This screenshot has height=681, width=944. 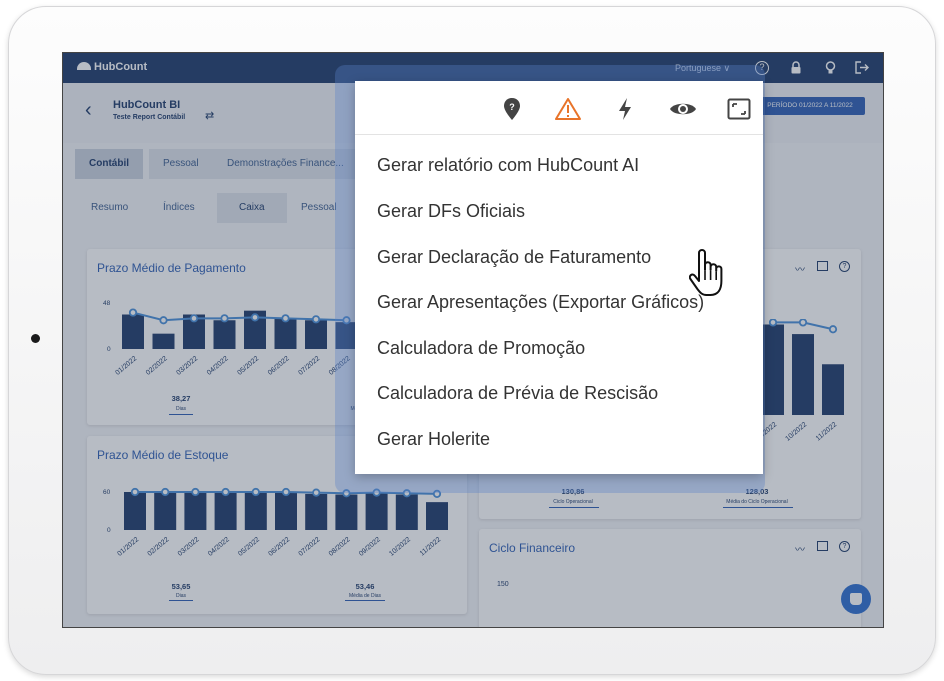 What do you see at coordinates (739, 109) in the screenshot?
I see `fullscreen-icon` at bounding box center [739, 109].